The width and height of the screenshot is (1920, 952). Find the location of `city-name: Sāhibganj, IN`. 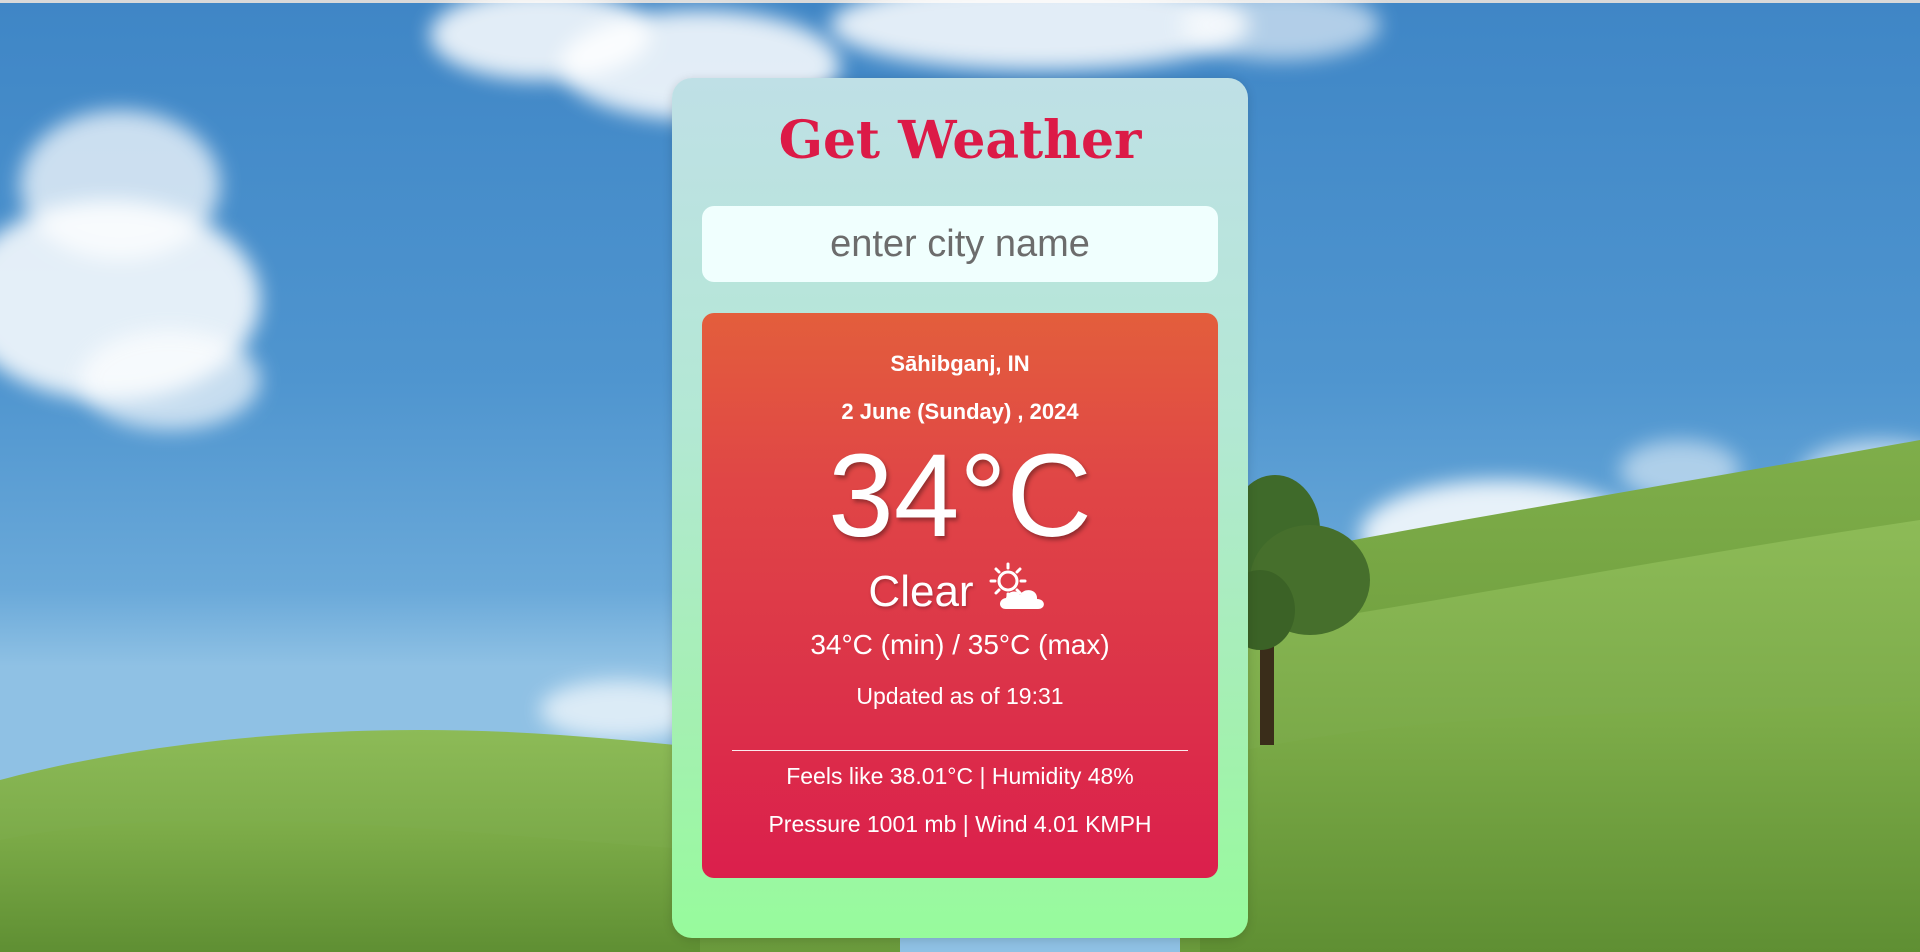

city-name: Sāhibganj, IN is located at coordinates (960, 363).